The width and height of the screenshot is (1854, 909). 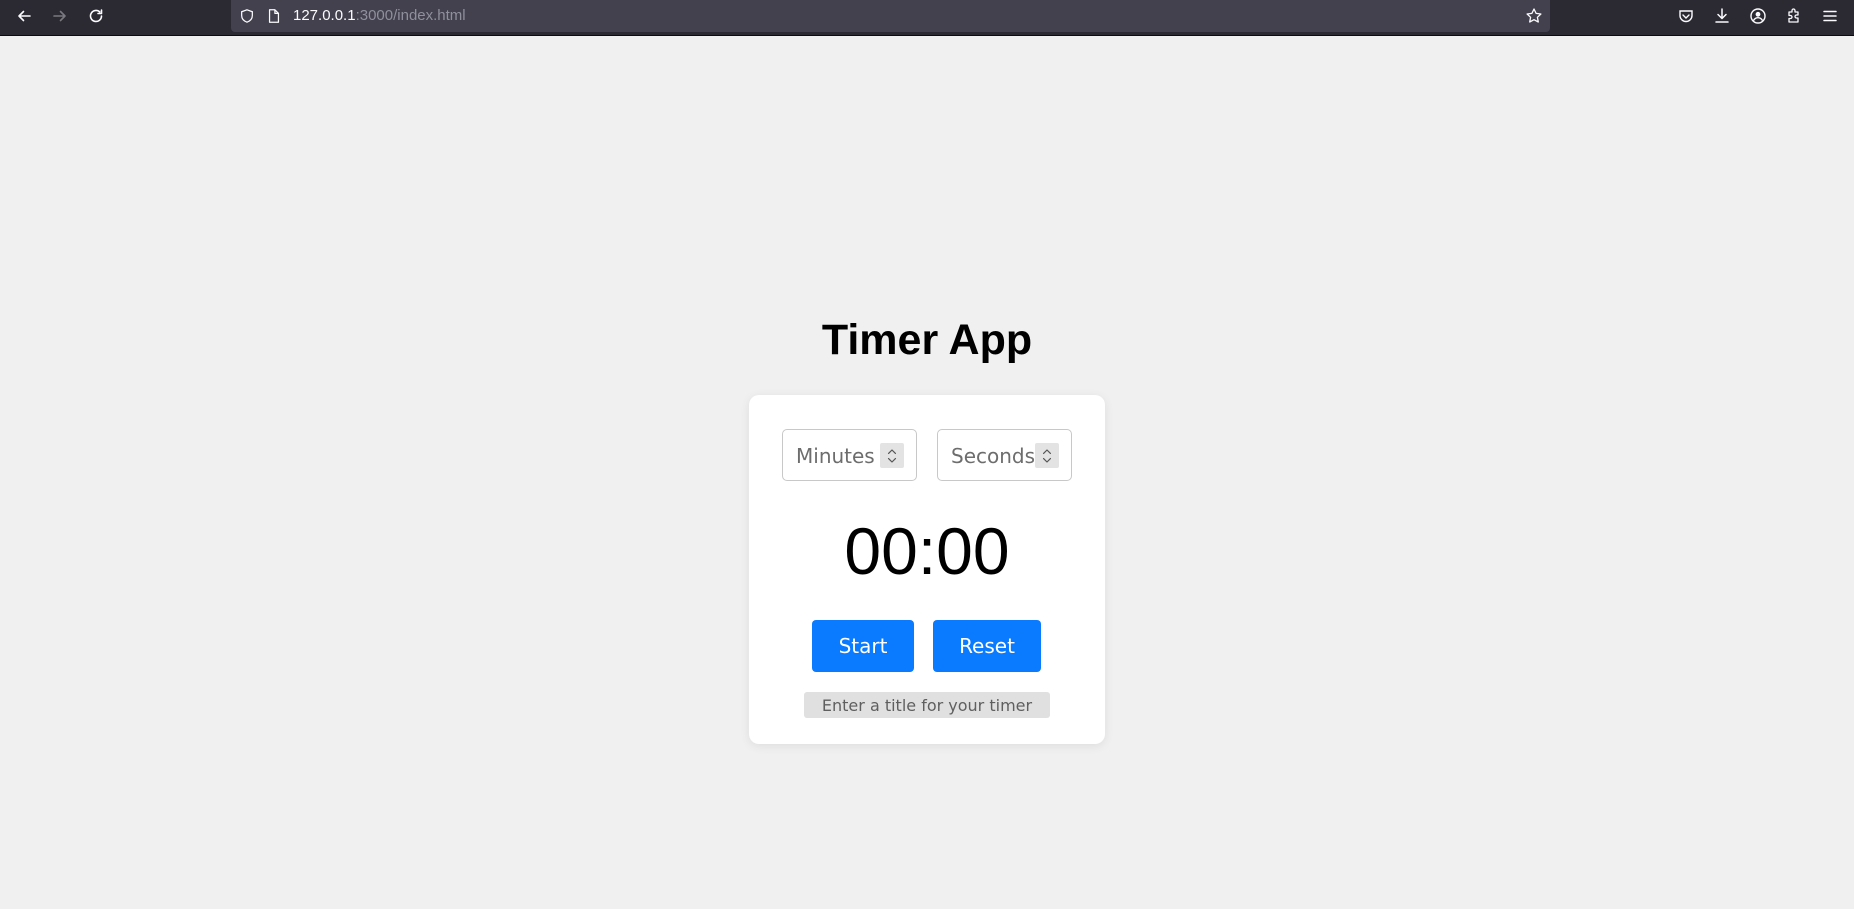 I want to click on shield-icon, so click(x=247, y=16).